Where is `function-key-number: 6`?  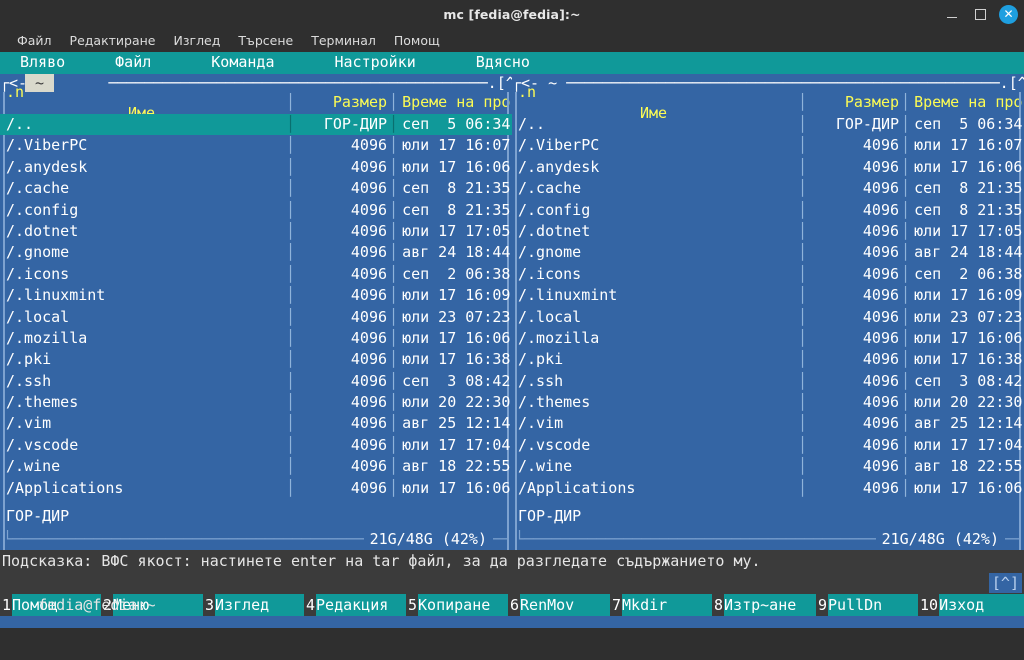
function-key-number: 6 is located at coordinates (514, 605).